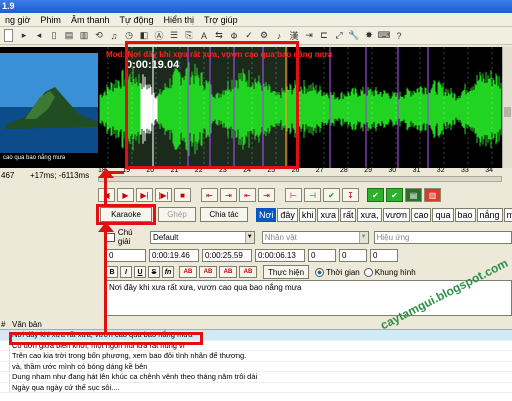 The height and width of the screenshot is (401, 512). Describe the element at coordinates (266, 195) in the screenshot. I see `play-after-icon: ⇥` at that location.